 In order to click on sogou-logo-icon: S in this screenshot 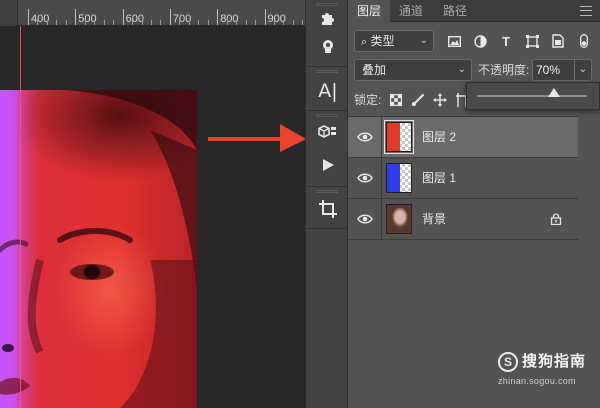, I will do `click(508, 362)`.